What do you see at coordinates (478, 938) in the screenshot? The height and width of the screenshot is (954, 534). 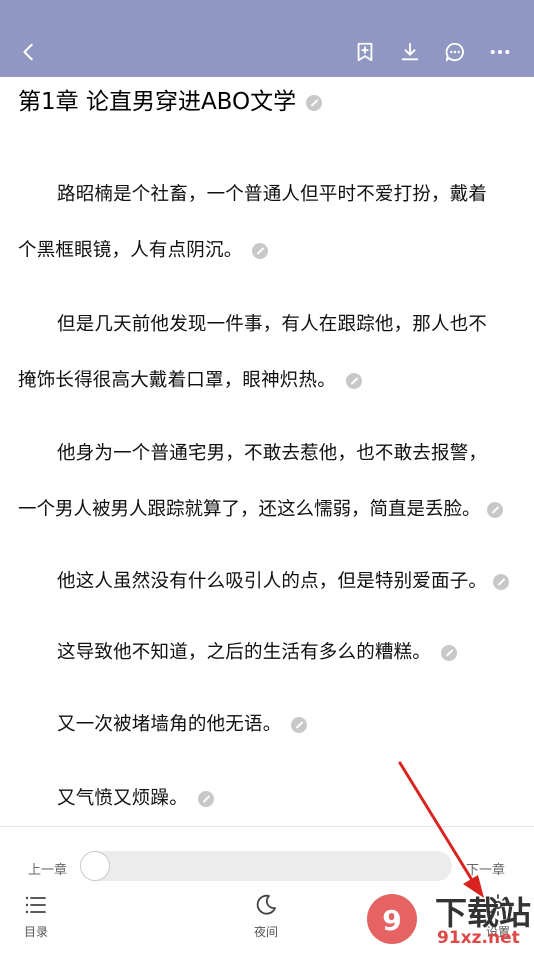 I see `watermark-text-url: 91xz.net` at bounding box center [478, 938].